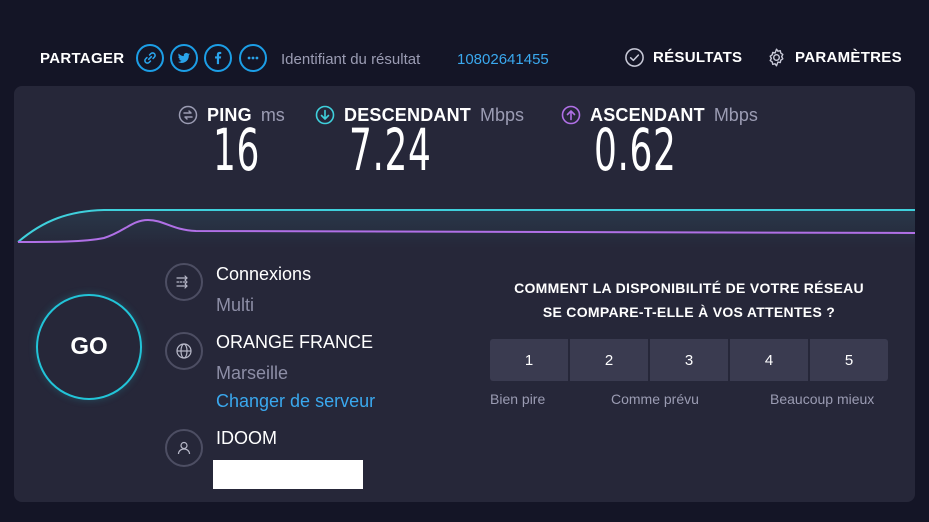 Image resolution: width=929 pixels, height=522 pixels. Describe the element at coordinates (655, 399) in the screenshot. I see `rating-label-mid: Comme prévu` at that location.